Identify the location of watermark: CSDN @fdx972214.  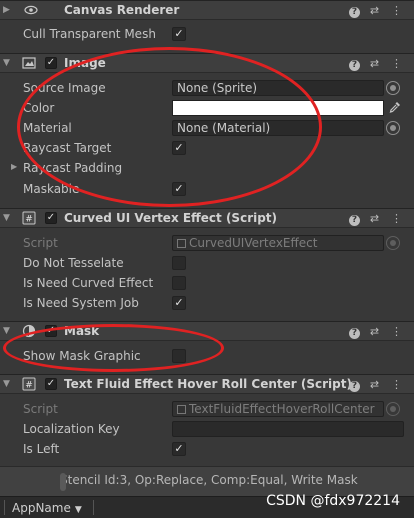
(333, 501).